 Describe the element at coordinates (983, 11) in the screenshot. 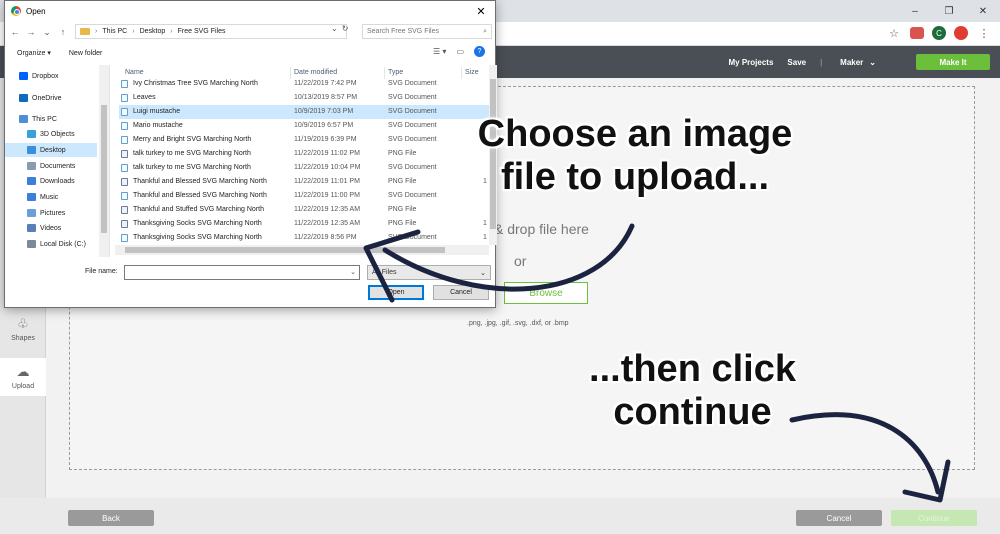

I see `close-window-icon: ✕` at that location.